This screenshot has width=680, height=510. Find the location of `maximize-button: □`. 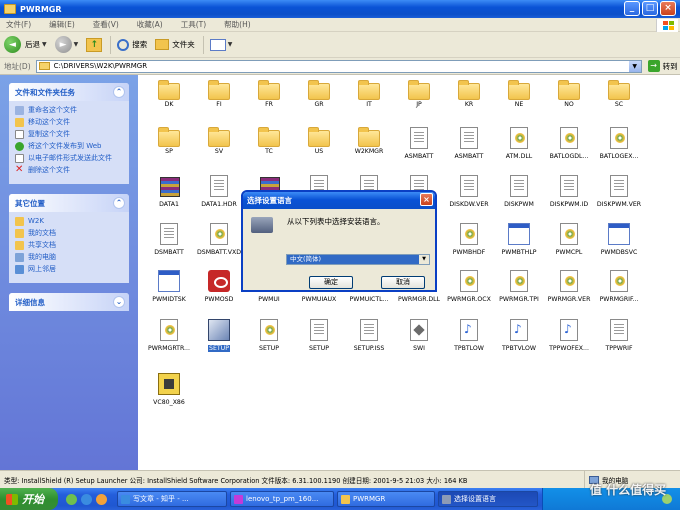

maximize-button: □ is located at coordinates (650, 8).